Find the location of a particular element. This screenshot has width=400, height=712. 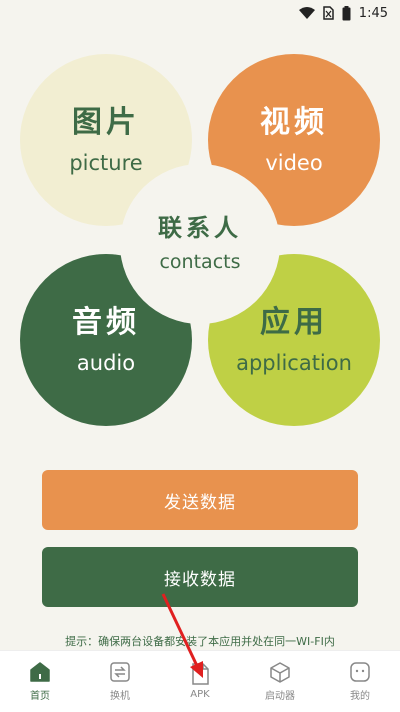

tab-profile: 我的 is located at coordinates (360, 681).